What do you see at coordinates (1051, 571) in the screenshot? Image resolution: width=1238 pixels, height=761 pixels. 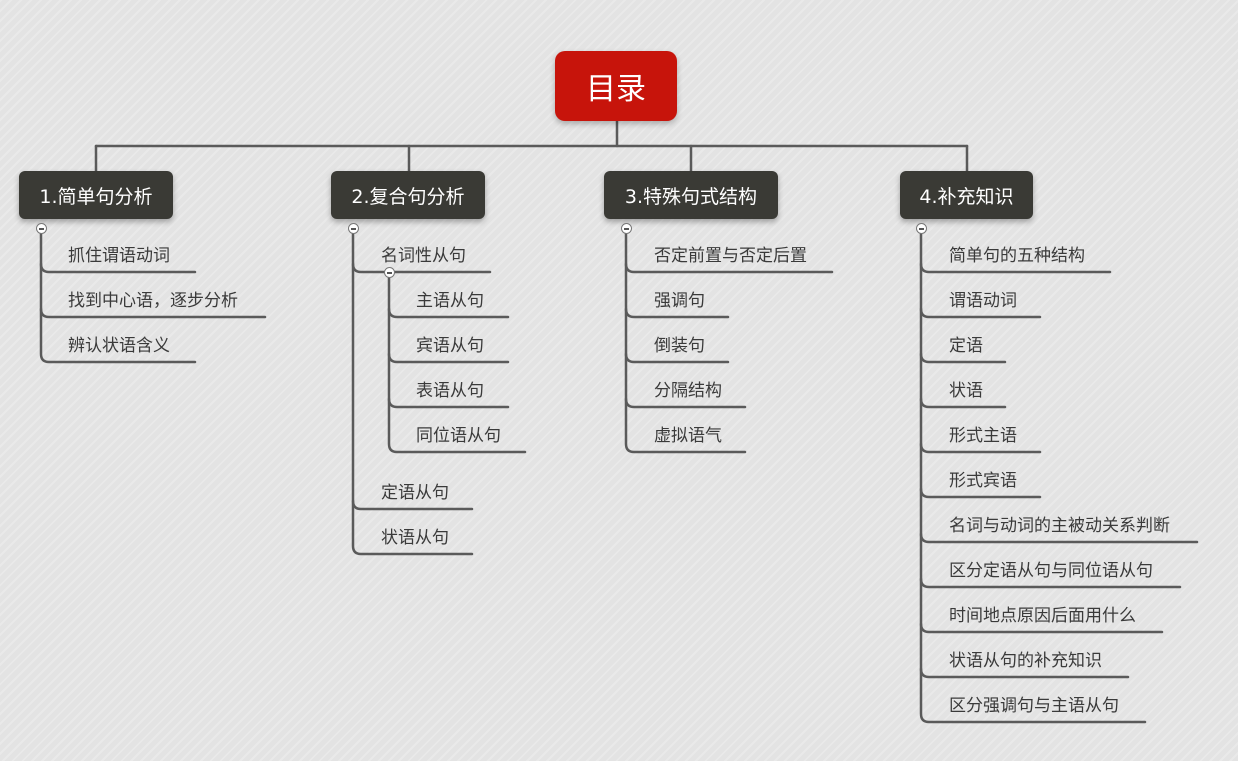 I see `subtopic: 区分定语从句与同位语从句` at bounding box center [1051, 571].